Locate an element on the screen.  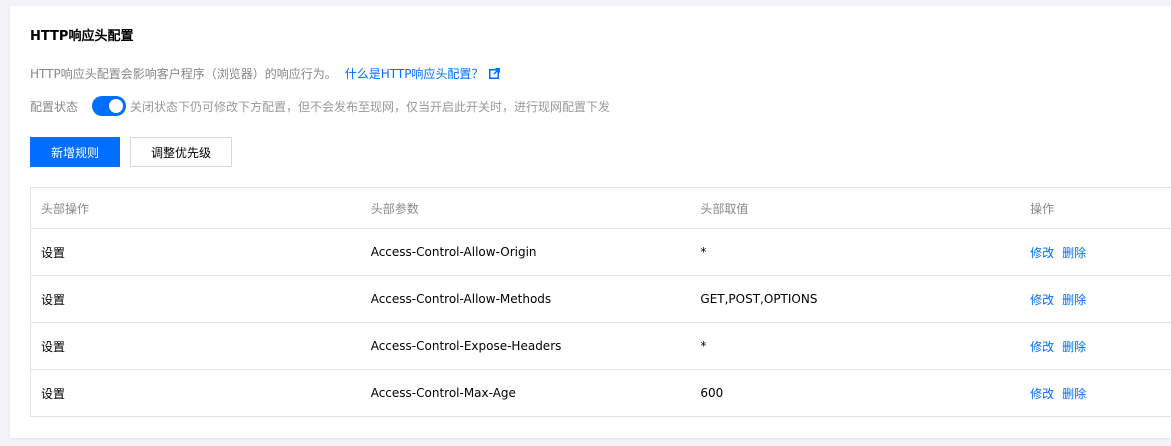
row-value: 600 is located at coordinates (712, 393).